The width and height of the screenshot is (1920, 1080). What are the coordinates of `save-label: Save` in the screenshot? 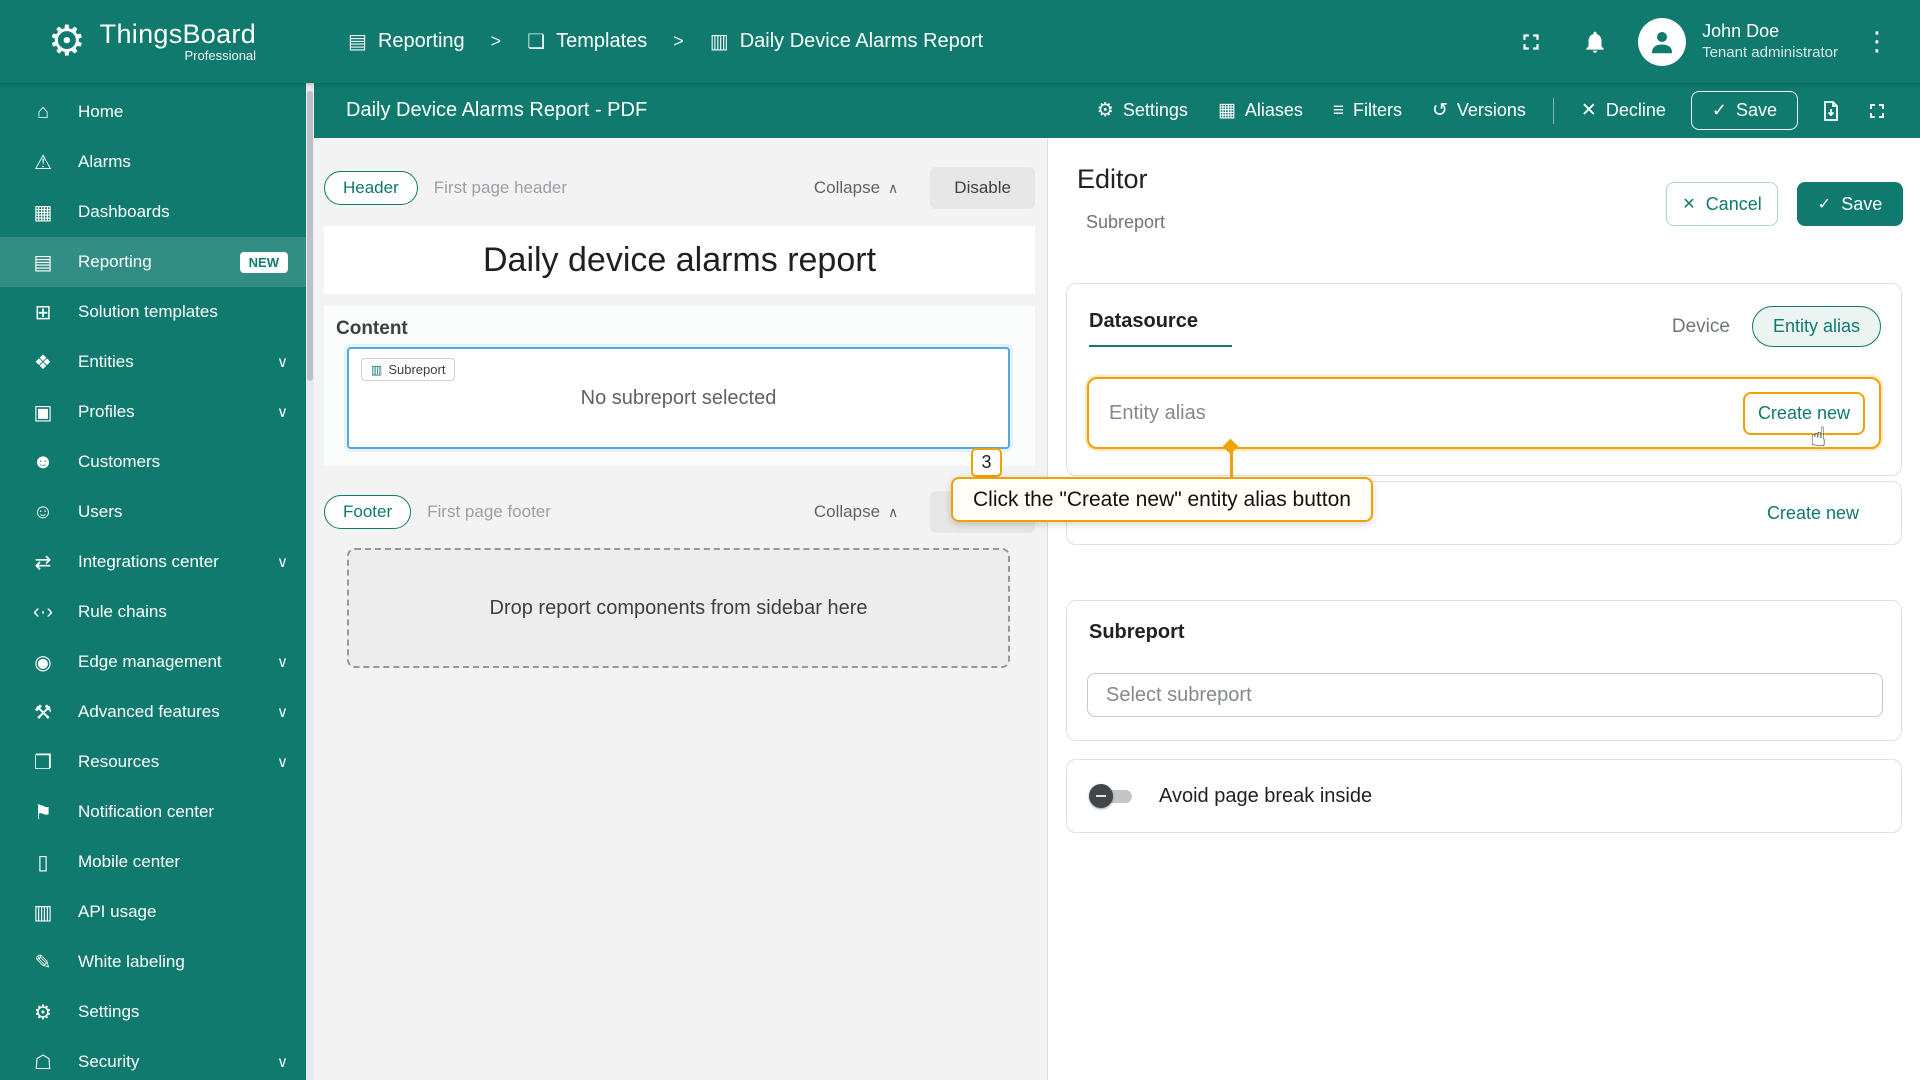 It's located at (1862, 203).